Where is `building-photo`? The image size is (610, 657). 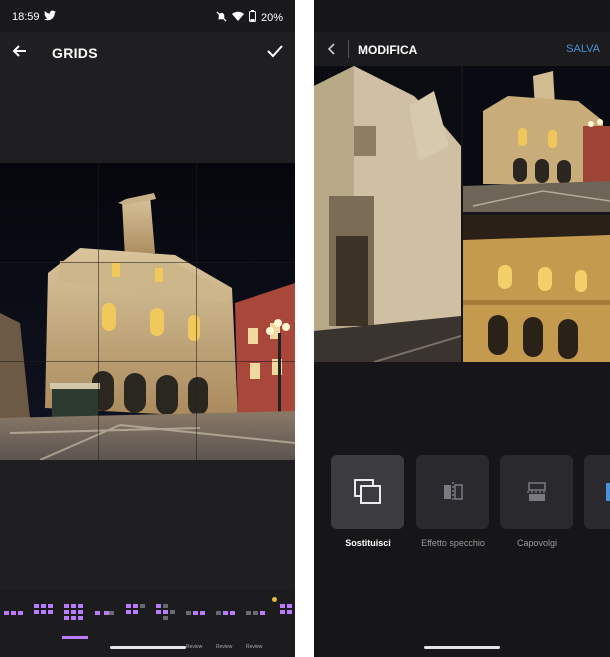
building-photo is located at coordinates (536, 139).